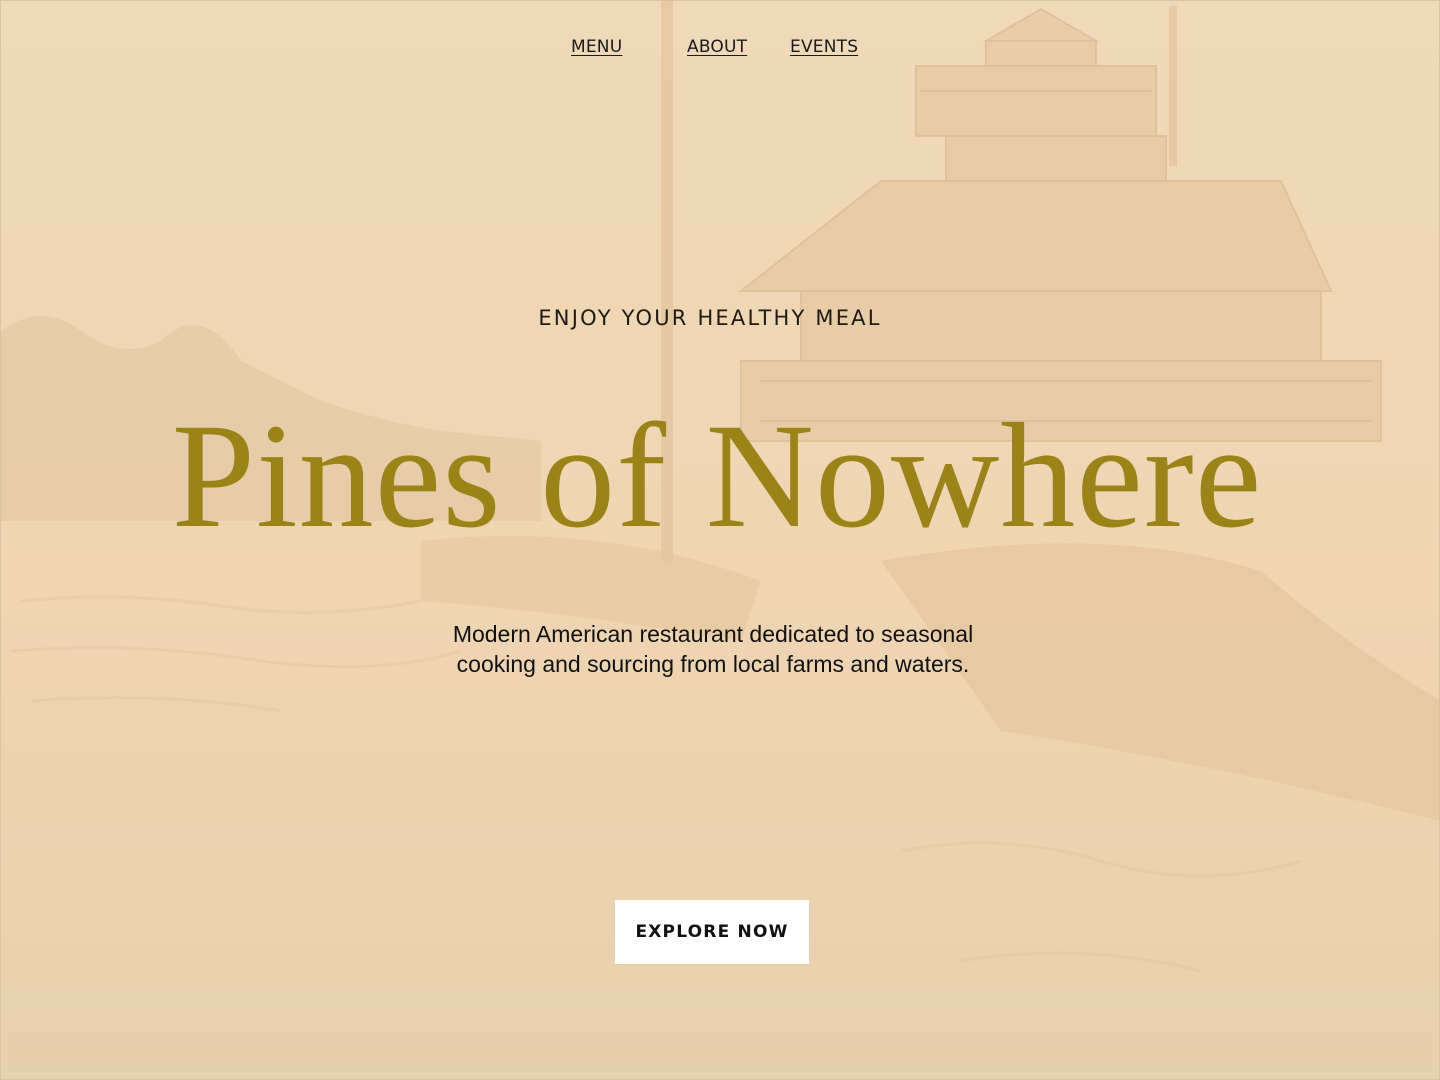 The width and height of the screenshot is (1440, 1080). I want to click on nav-link-events: EVENTS, so click(824, 47).